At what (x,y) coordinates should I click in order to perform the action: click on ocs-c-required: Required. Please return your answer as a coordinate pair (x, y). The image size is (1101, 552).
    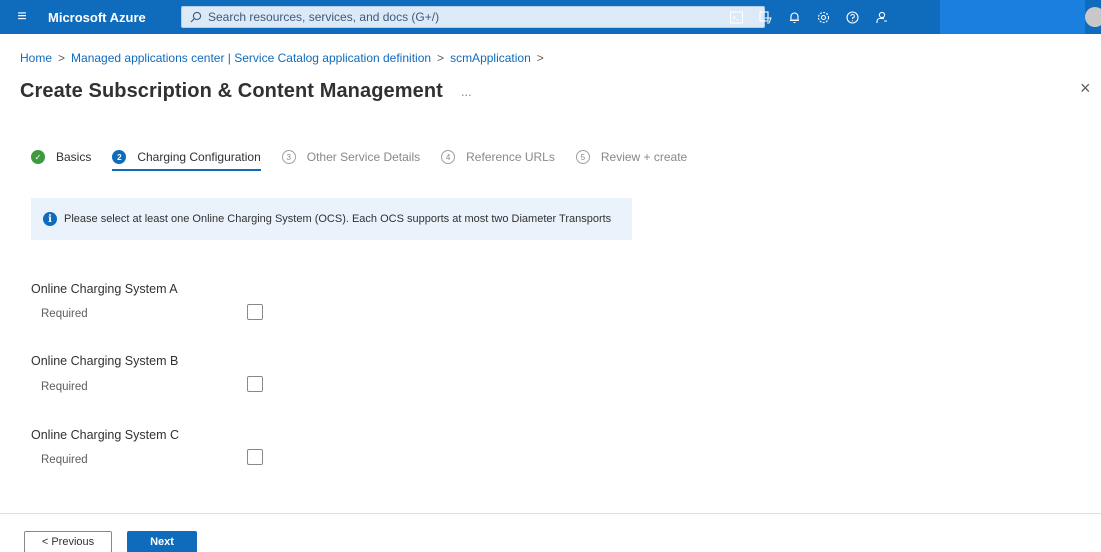
    Looking at the image, I should click on (64, 460).